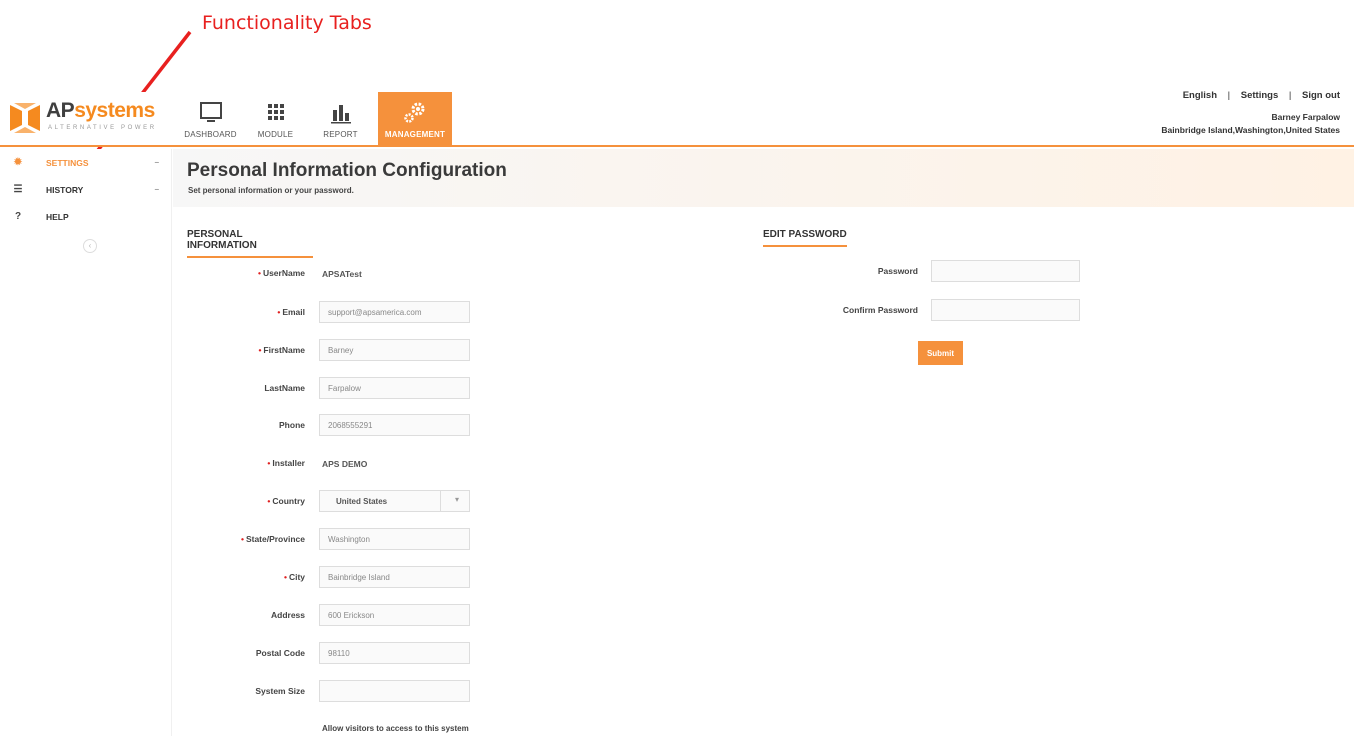 Image resolution: width=1354 pixels, height=736 pixels. Describe the element at coordinates (152, 653) in the screenshot. I see `postal-row: Postal Code` at that location.